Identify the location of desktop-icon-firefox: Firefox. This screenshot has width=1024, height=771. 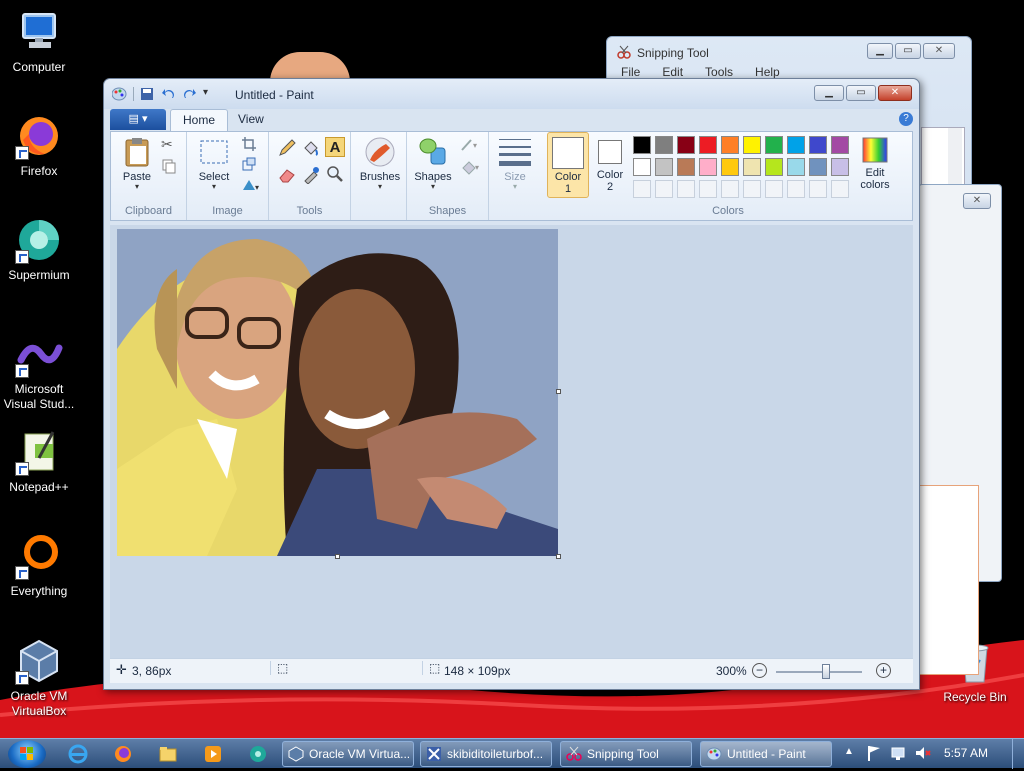
(39, 145).